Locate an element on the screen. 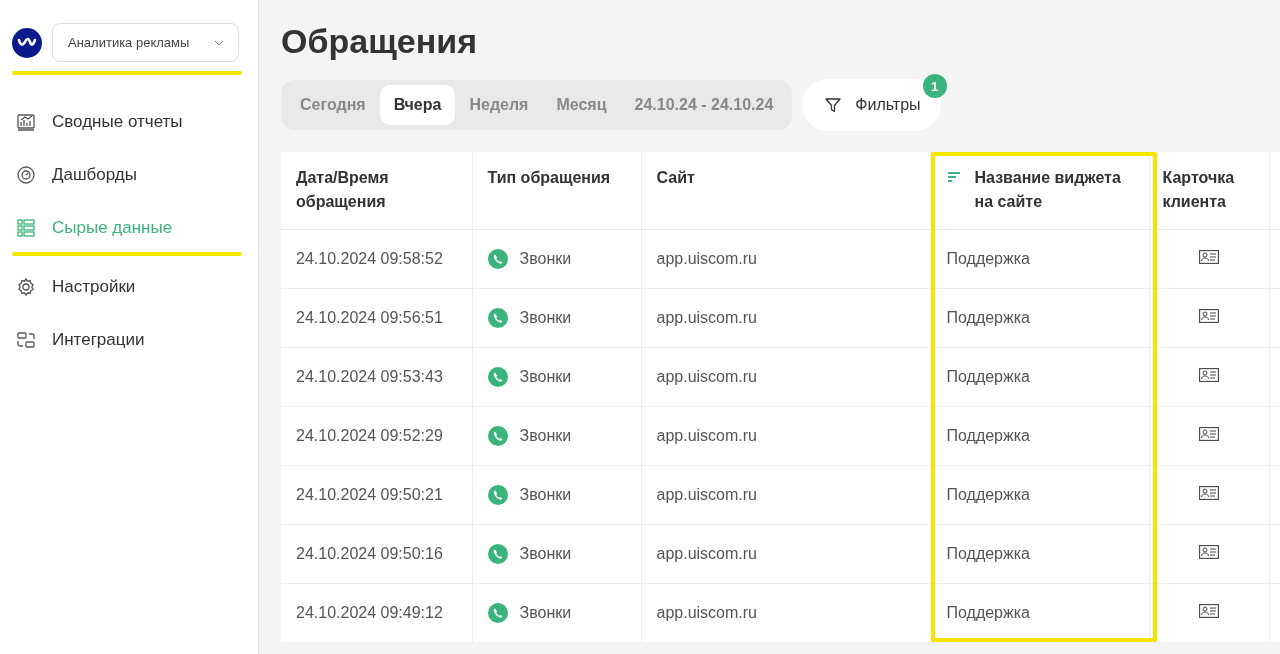 This screenshot has height=654, width=1280. table-cell: 24.10.2024 09:58:52 is located at coordinates (376, 258).